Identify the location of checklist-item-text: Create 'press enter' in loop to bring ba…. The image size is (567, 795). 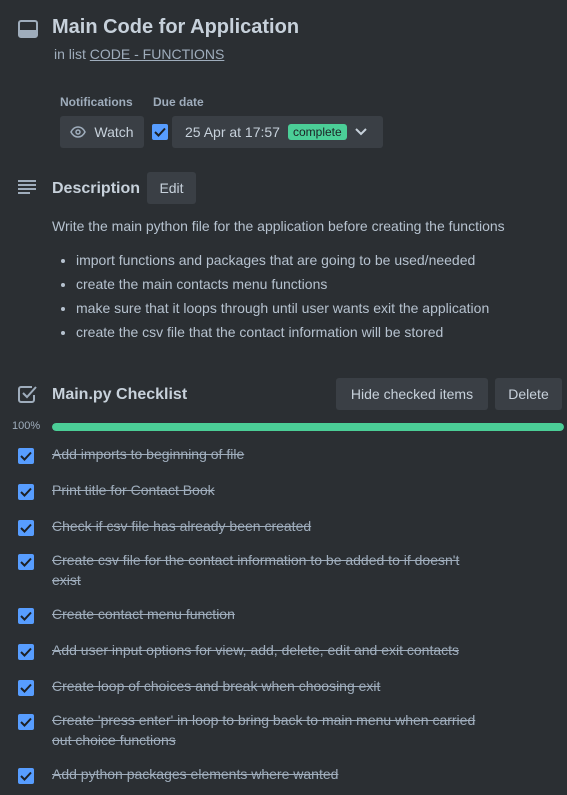
(267, 730).